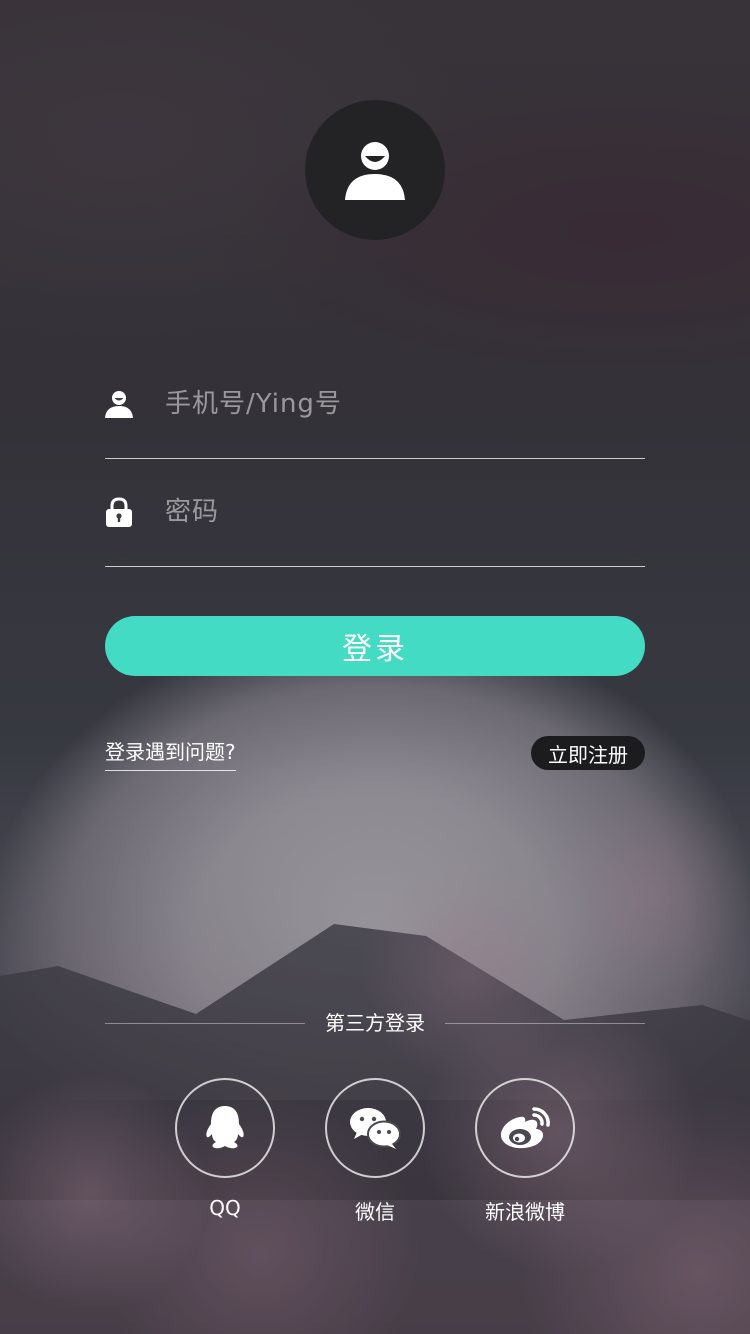 The width and height of the screenshot is (750, 1334). What do you see at coordinates (375, 646) in the screenshot?
I see `login-button: 登录` at bounding box center [375, 646].